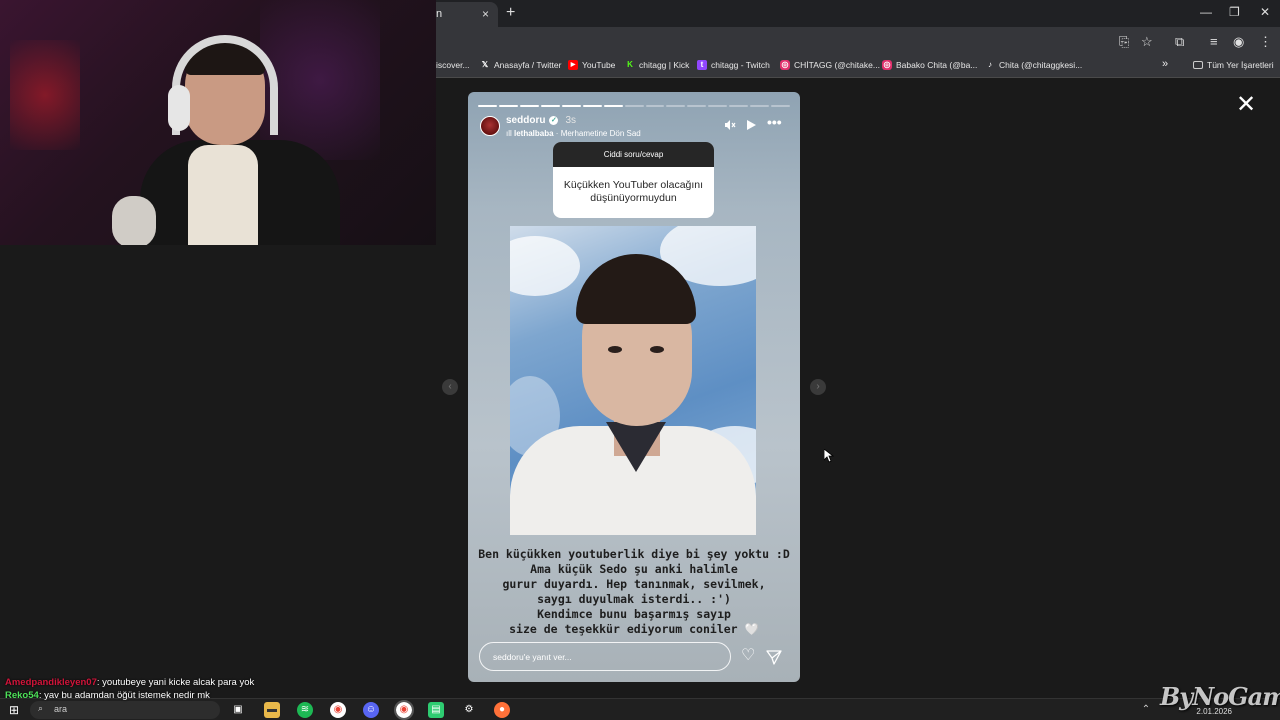 This screenshot has height=720, width=1280. I want to click on bookmark-twitter: 𝕏 Anasayfa / Twitter, so click(521, 65).